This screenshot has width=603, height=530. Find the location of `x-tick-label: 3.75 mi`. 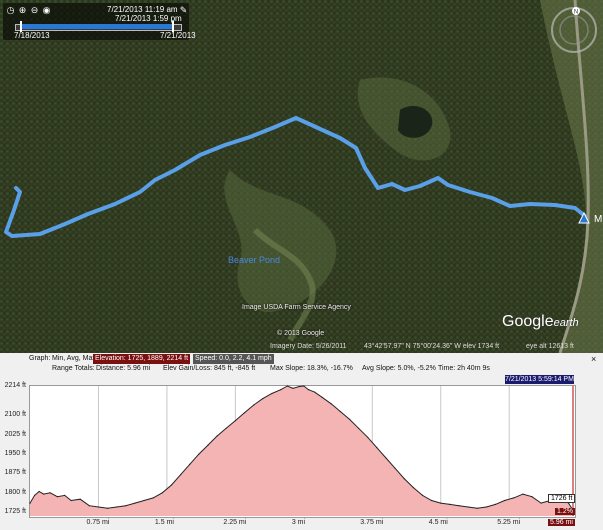

x-tick-label: 3.75 mi is located at coordinates (372, 522).